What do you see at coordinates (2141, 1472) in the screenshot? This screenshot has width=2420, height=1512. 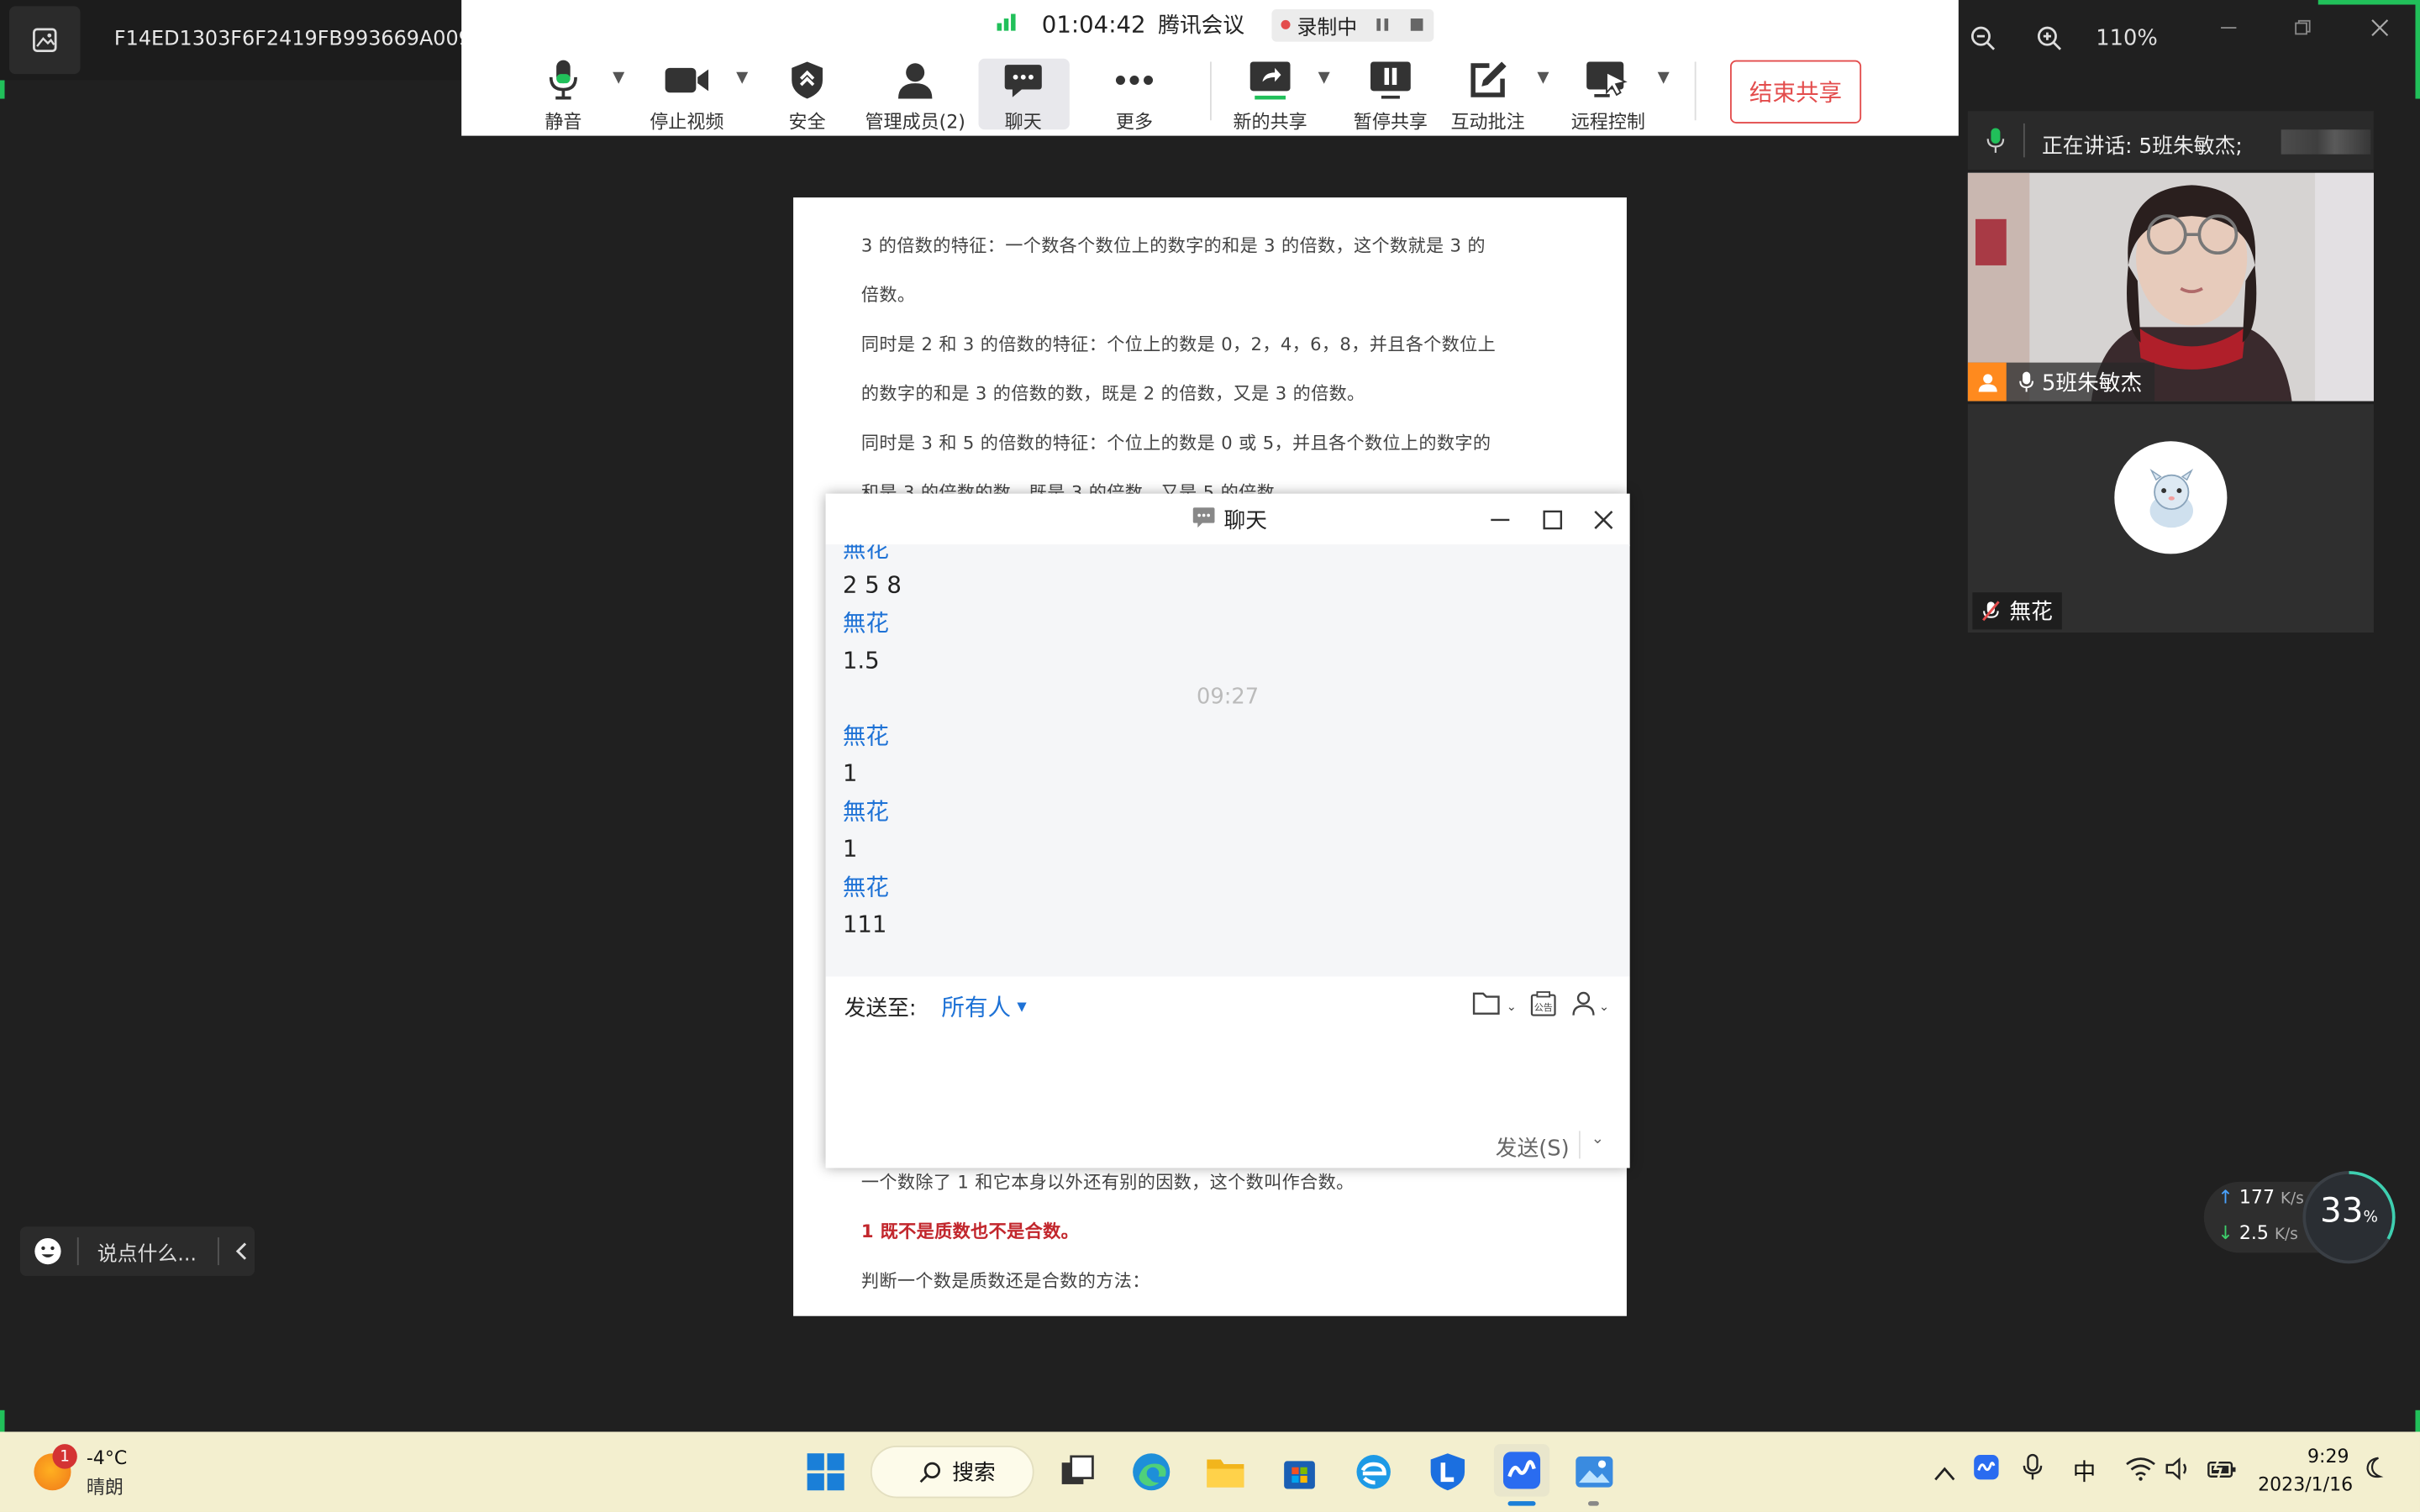 I see `wifi-icon` at bounding box center [2141, 1472].